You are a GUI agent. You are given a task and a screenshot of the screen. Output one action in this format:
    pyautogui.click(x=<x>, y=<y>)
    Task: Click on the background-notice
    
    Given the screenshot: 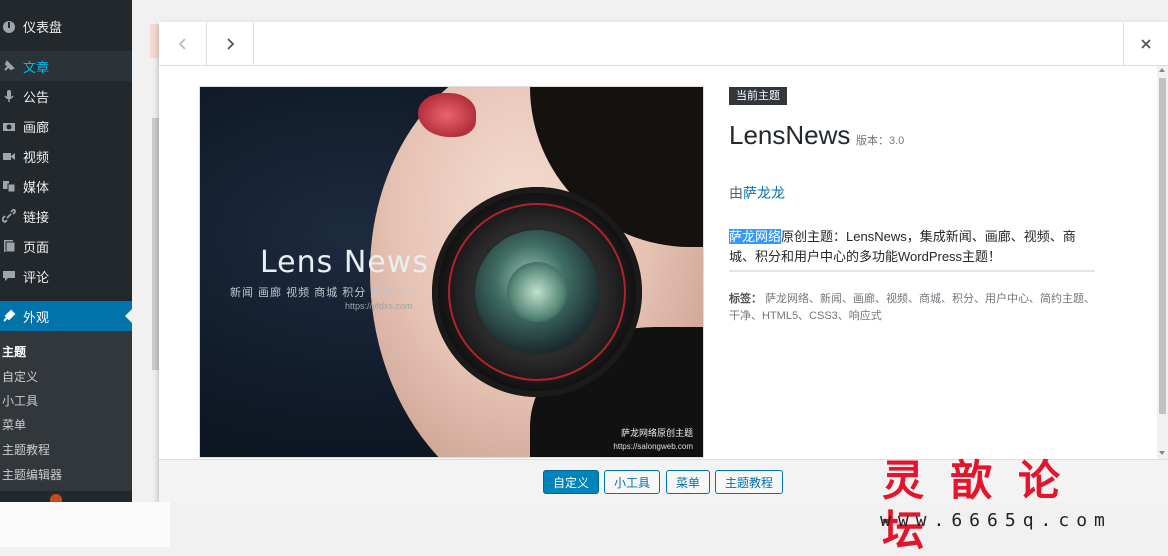 What is the action you would take?
    pyautogui.click(x=154, y=41)
    